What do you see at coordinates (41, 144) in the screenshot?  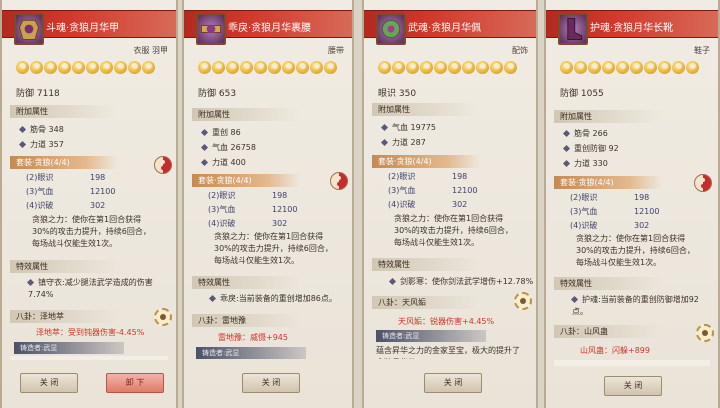 I see `attr-row: 力道 357` at bounding box center [41, 144].